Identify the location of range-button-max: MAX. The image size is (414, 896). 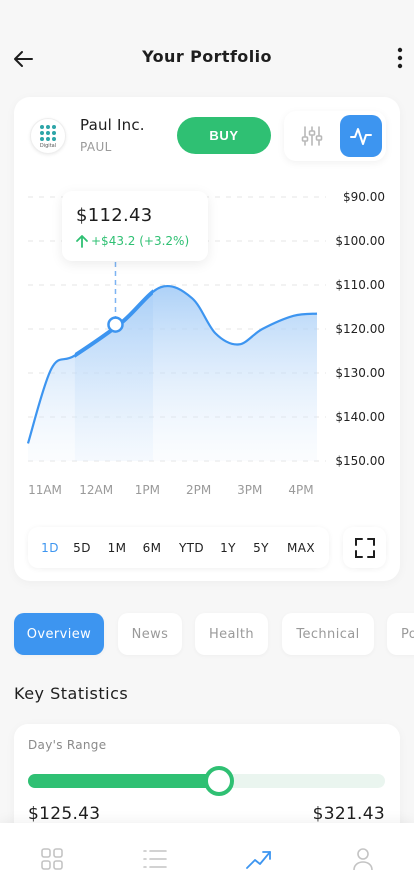
(301, 547).